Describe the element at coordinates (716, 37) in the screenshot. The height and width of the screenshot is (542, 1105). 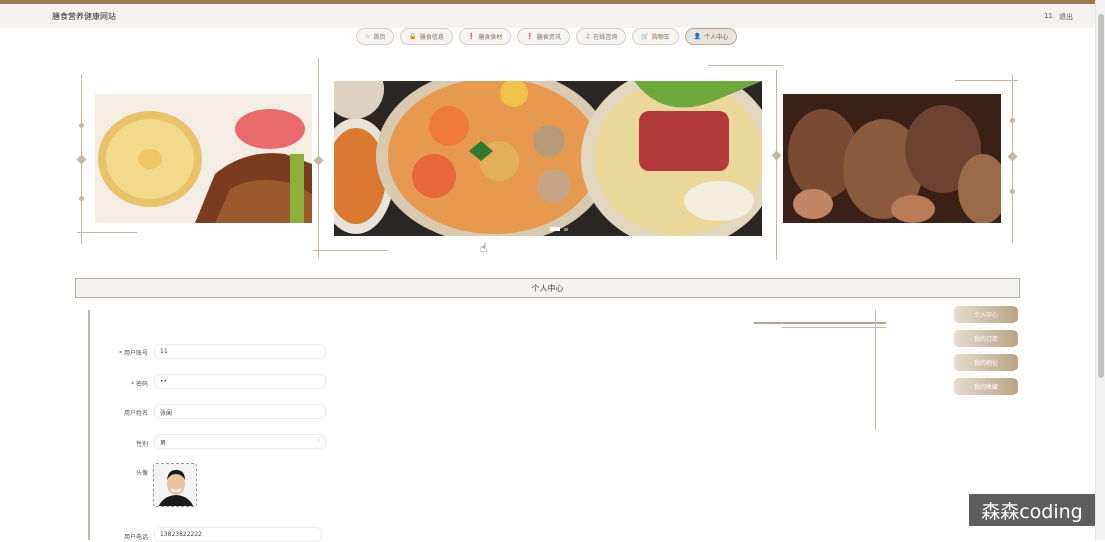
I see `nav-label: 个人中心` at that location.